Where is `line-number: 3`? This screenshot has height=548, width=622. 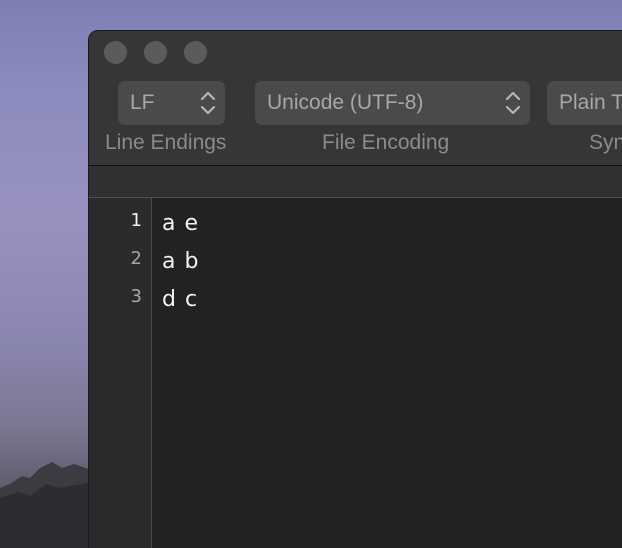 line-number: 3 is located at coordinates (136, 296).